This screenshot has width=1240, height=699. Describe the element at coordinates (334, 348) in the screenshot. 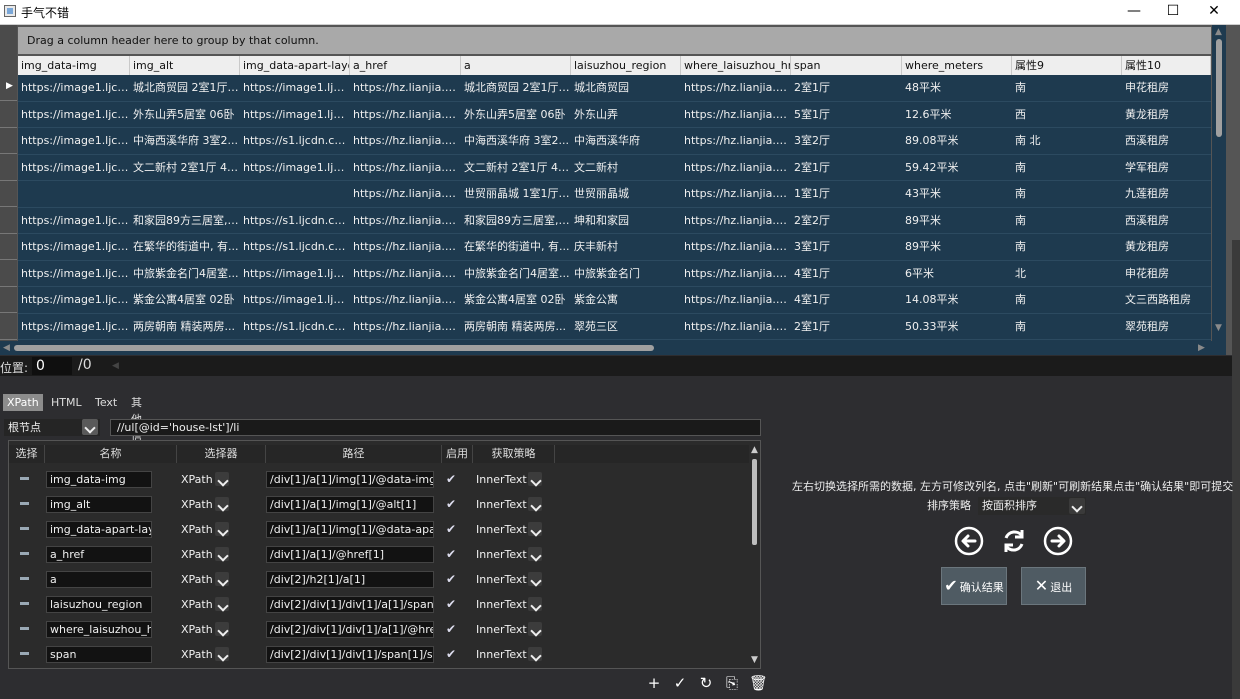

I see `grid-hscroll-thumb` at that location.